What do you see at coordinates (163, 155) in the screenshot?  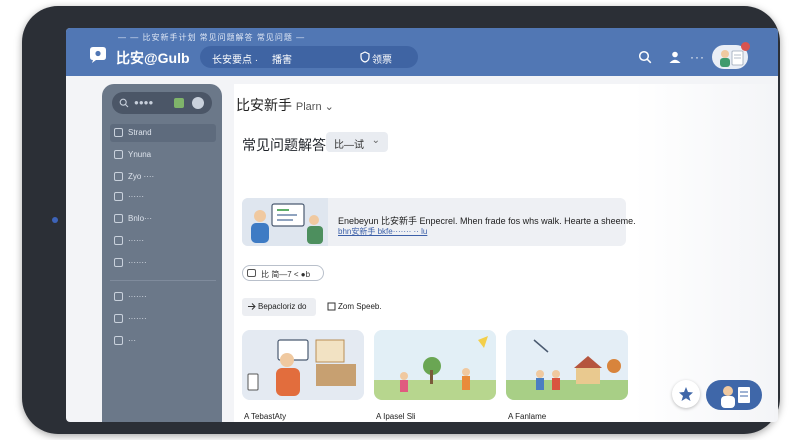 I see `sidebar-item-2: Ynuna` at bounding box center [163, 155].